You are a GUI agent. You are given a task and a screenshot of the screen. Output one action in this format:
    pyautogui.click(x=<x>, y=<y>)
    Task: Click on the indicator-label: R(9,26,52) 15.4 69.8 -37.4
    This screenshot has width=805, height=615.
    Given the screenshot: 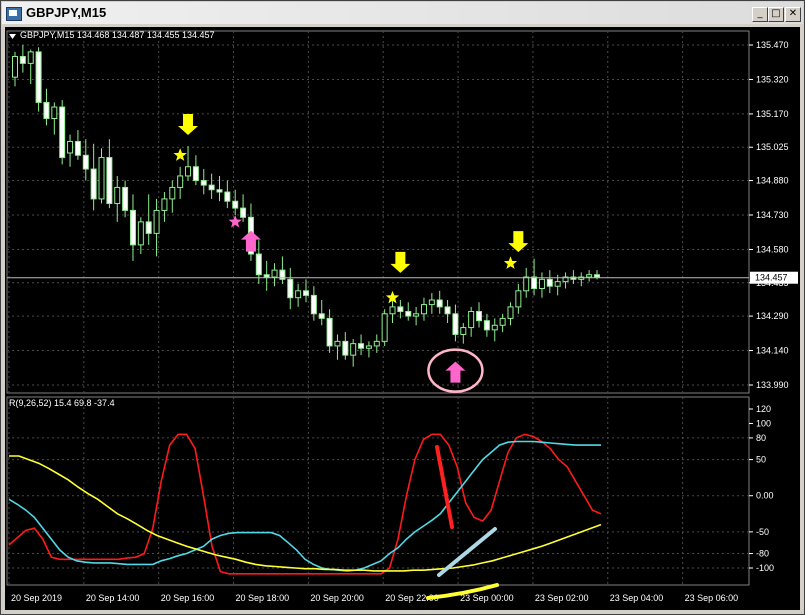 What is the action you would take?
    pyautogui.click(x=62, y=403)
    